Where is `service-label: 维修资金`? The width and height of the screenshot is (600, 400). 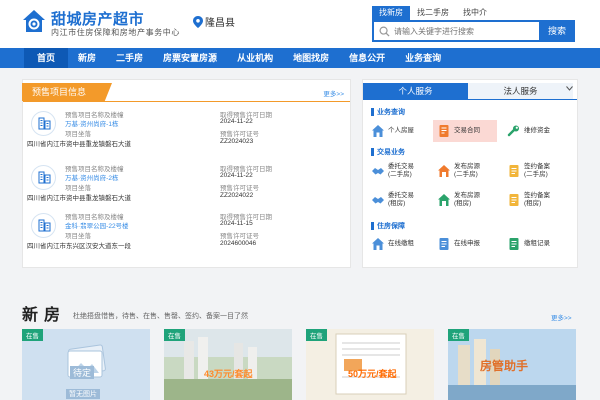 service-label: 维修资金 is located at coordinates (537, 130).